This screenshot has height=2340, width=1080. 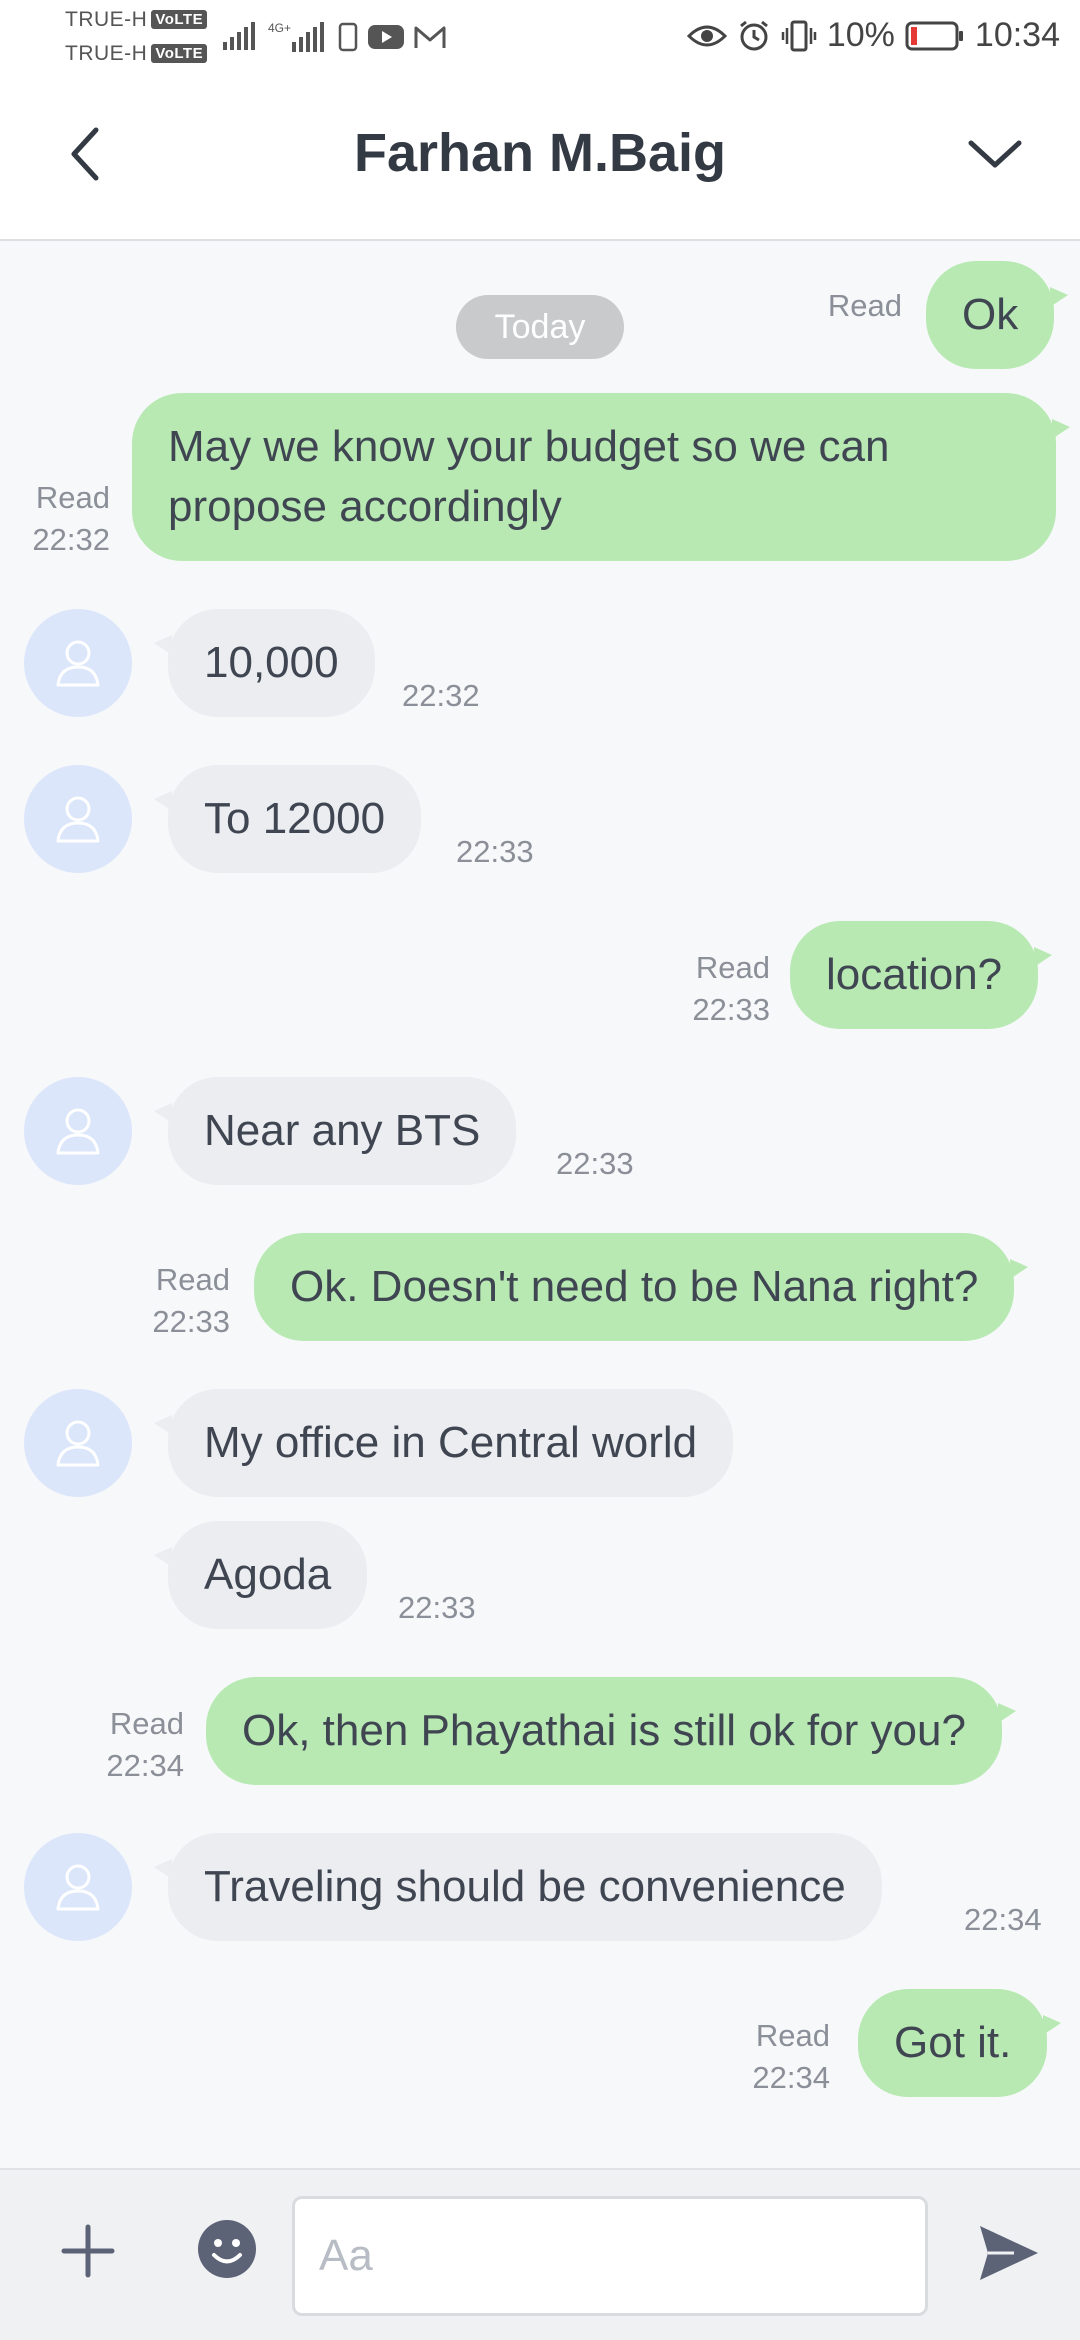 What do you see at coordinates (753, 35) in the screenshot?
I see `alarm-icon` at bounding box center [753, 35].